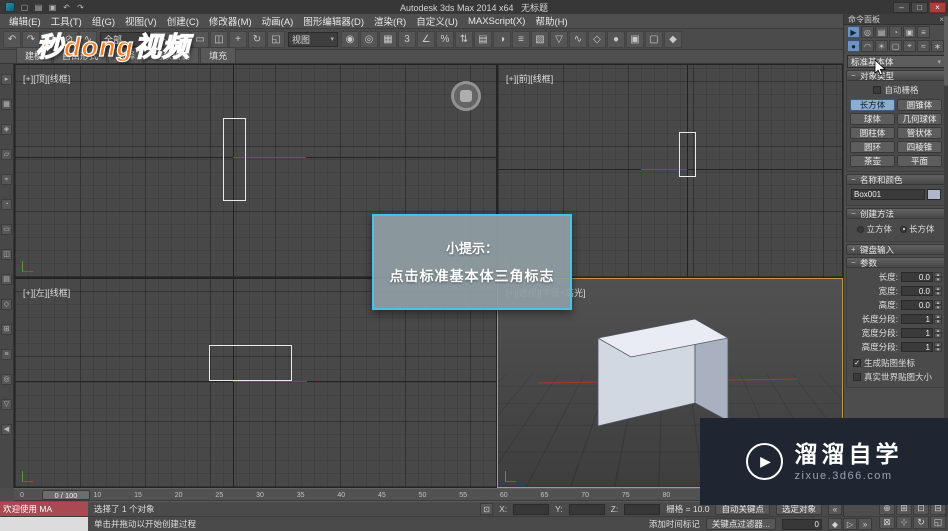  Describe the element at coordinates (850, 524) in the screenshot. I see `next-frame-icon: ▷` at that location.